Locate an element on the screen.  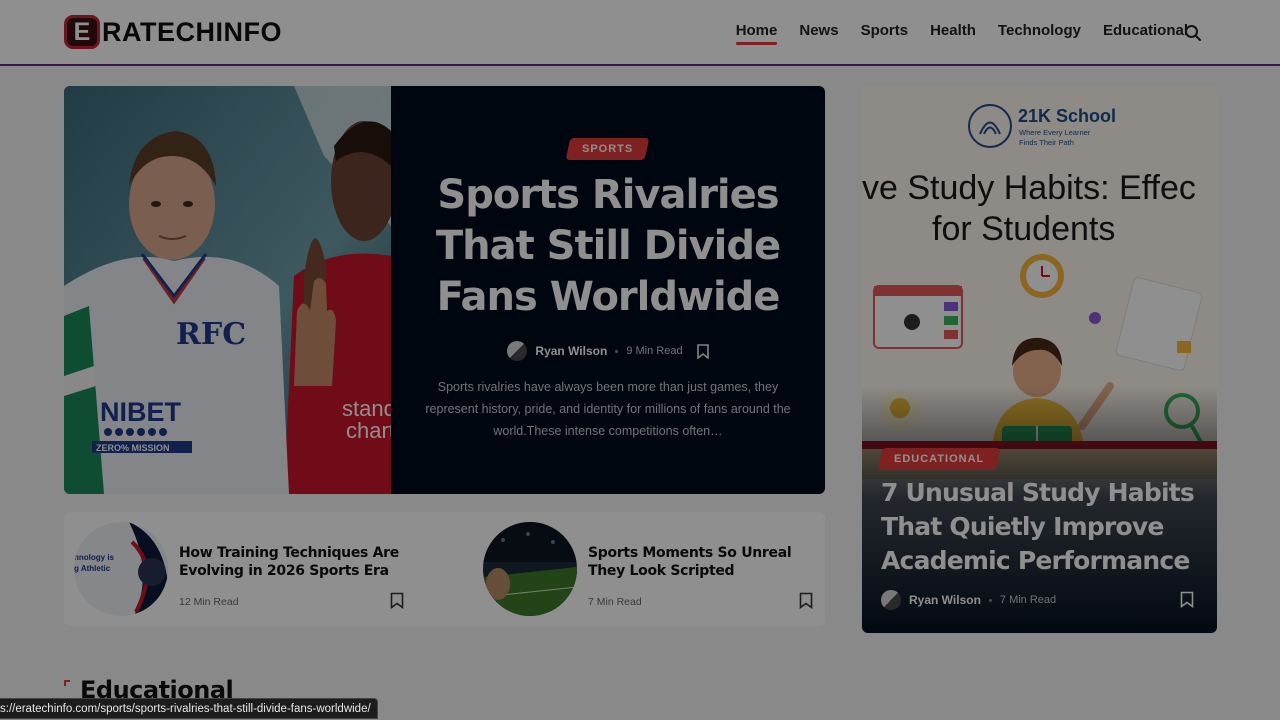
category-badge: SPORTS is located at coordinates (608, 149).